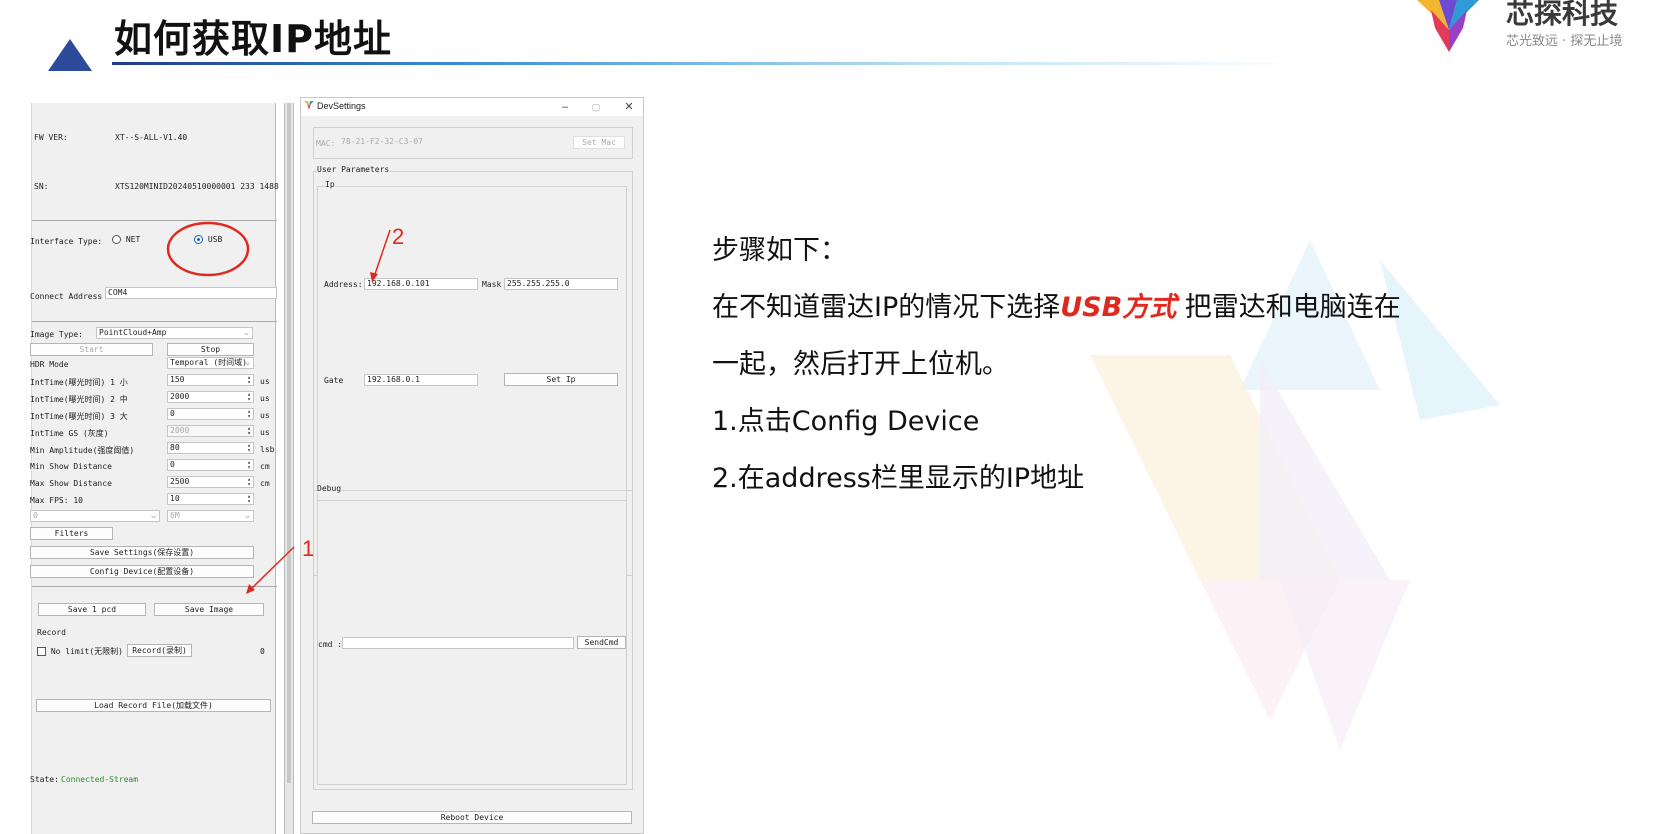 The height and width of the screenshot is (834, 1668). Describe the element at coordinates (66, 241) in the screenshot. I see `interface-type-label: Interface Type:` at that location.